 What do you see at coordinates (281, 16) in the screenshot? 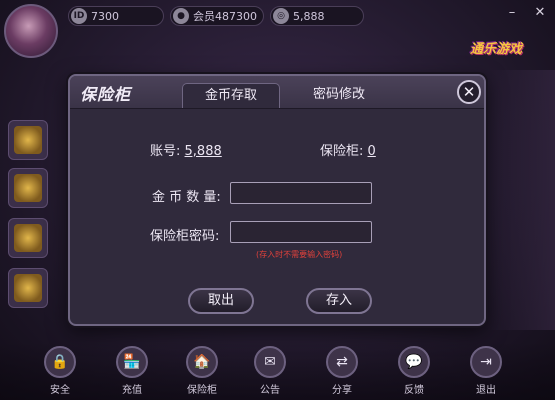
I see `coin-icon: ◎` at bounding box center [281, 16].